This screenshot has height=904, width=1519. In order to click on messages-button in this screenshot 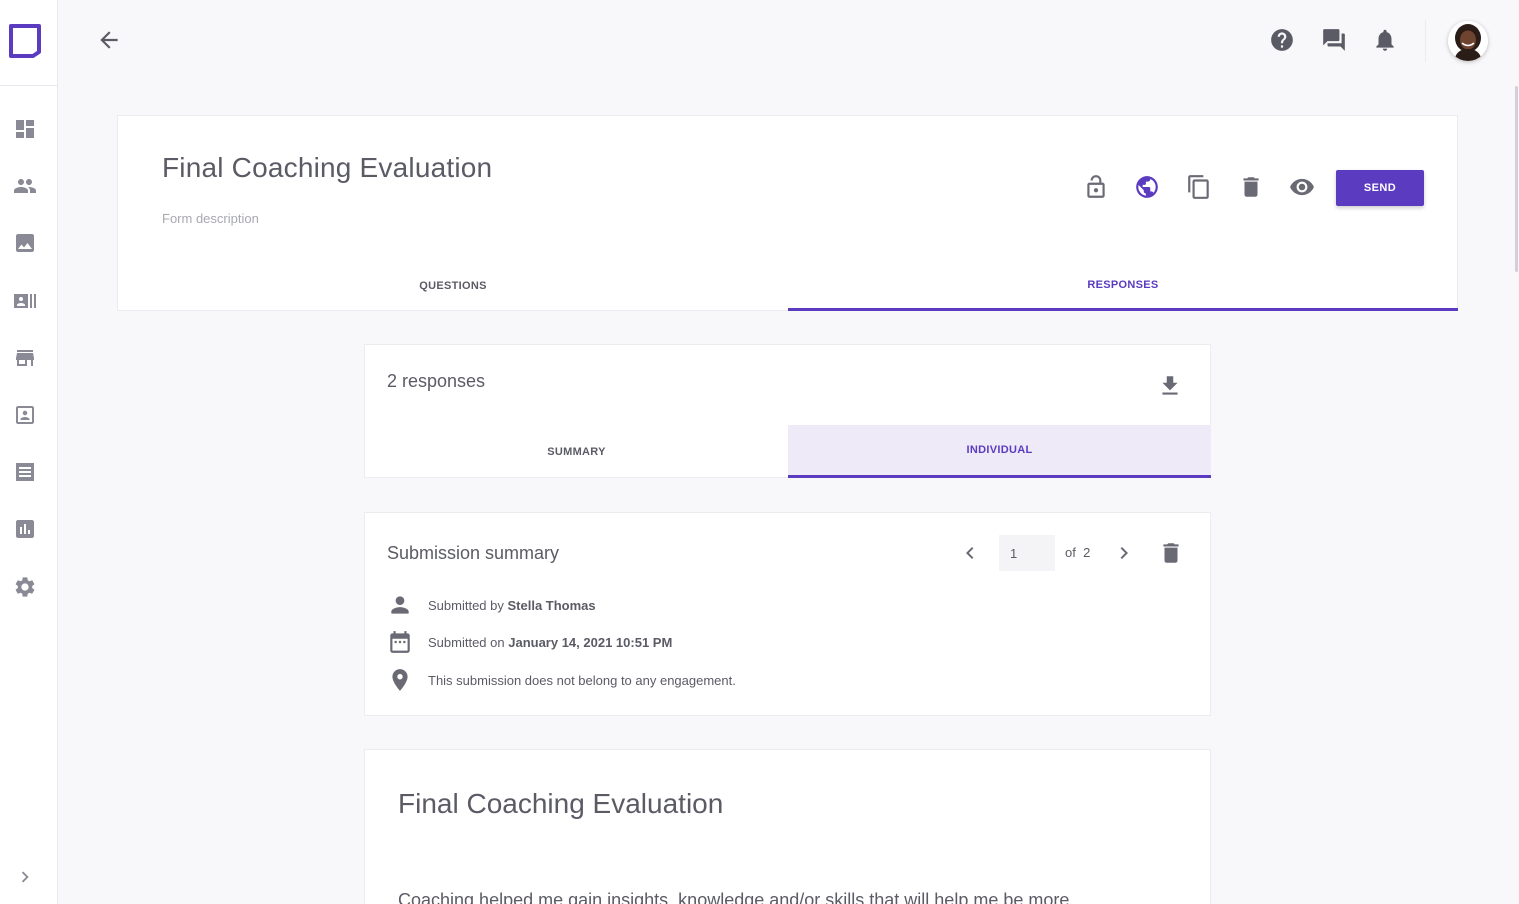, I will do `click(1334, 40)`.